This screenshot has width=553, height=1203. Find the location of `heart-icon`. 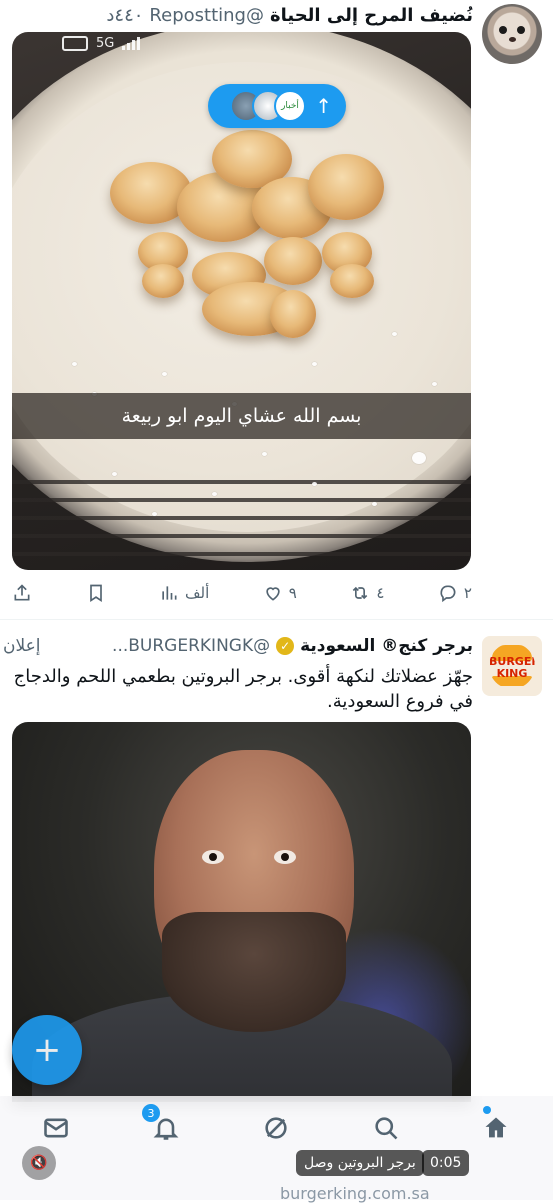

heart-icon is located at coordinates (273, 594).